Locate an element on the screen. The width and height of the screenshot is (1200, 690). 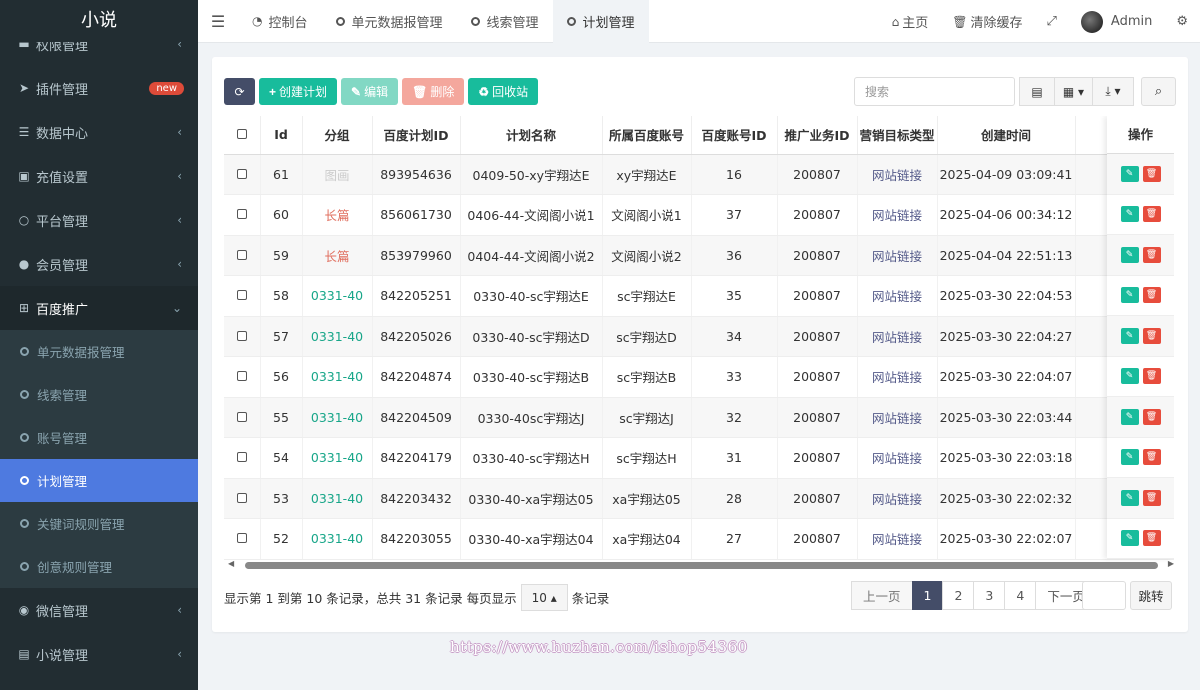
search-input is located at coordinates (934, 91).